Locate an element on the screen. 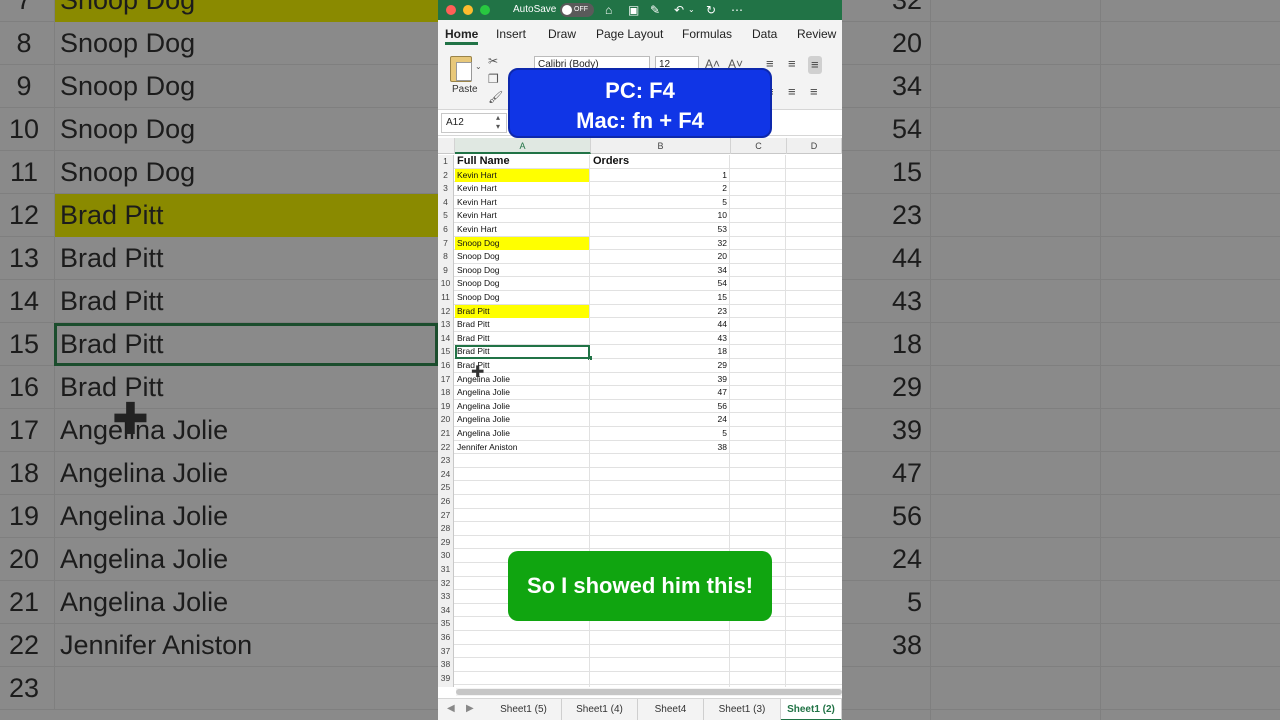 The width and height of the screenshot is (1280, 720). row-header: 6 is located at coordinates (446, 230).